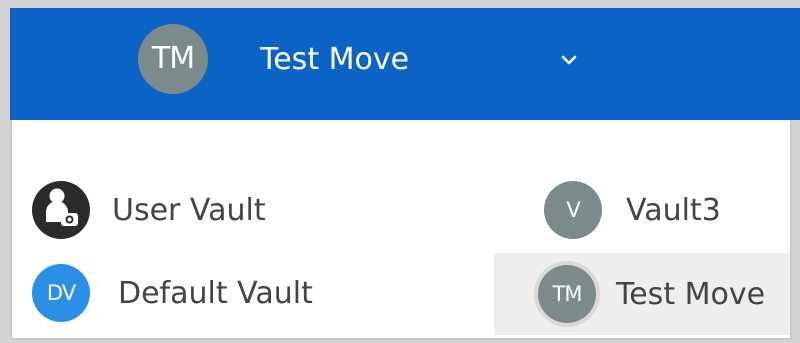 The width and height of the screenshot is (800, 343). I want to click on vault-avatar: V, so click(573, 210).